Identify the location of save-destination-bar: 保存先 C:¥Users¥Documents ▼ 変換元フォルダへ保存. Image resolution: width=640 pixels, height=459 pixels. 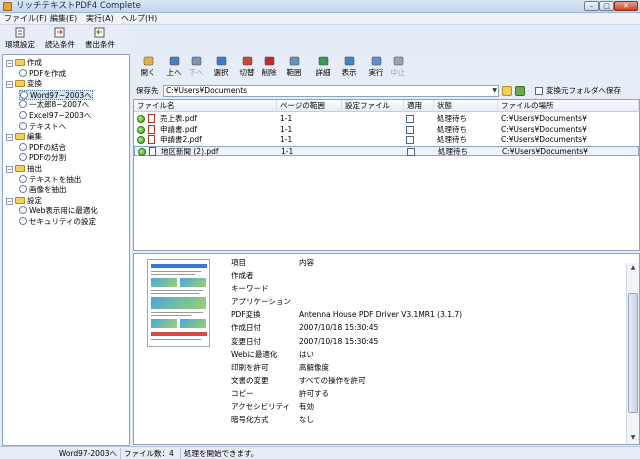
(386, 91).